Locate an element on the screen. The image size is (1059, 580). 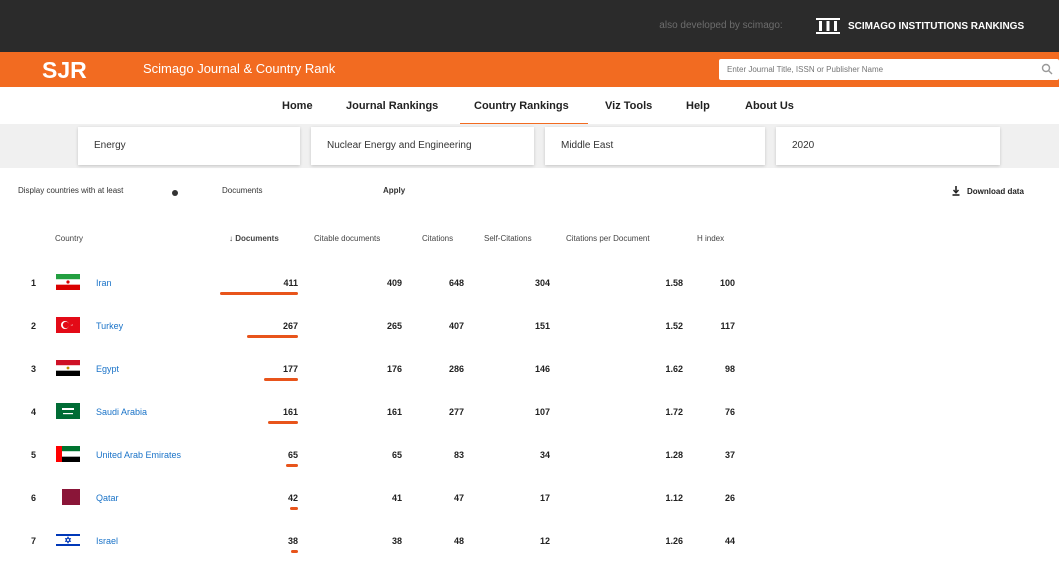
rank: 2 is located at coordinates (34, 326).